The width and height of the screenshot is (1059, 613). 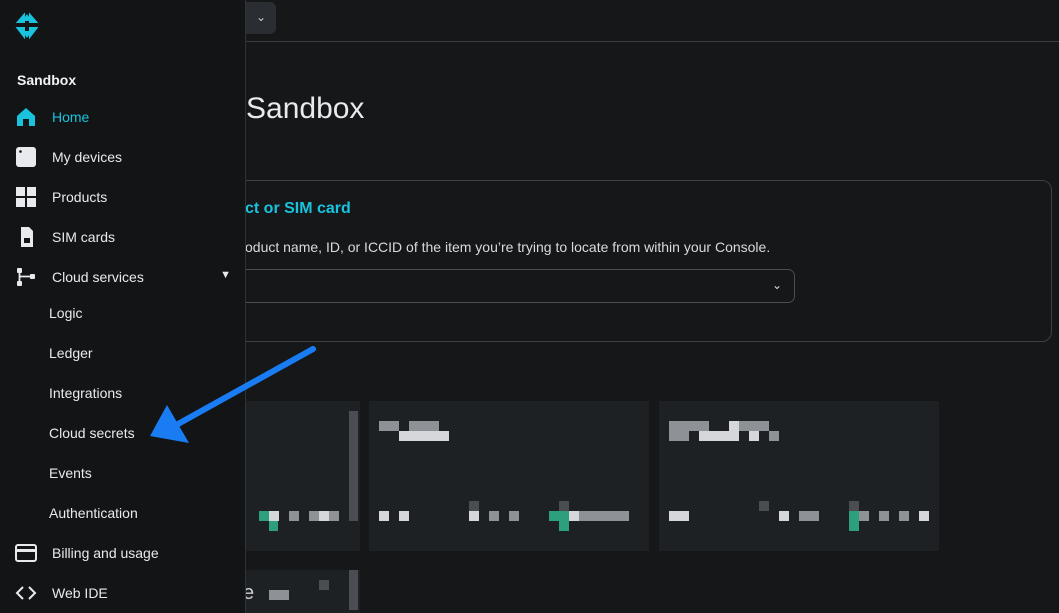 I want to click on find-item-select: ⌄, so click(x=508, y=286).